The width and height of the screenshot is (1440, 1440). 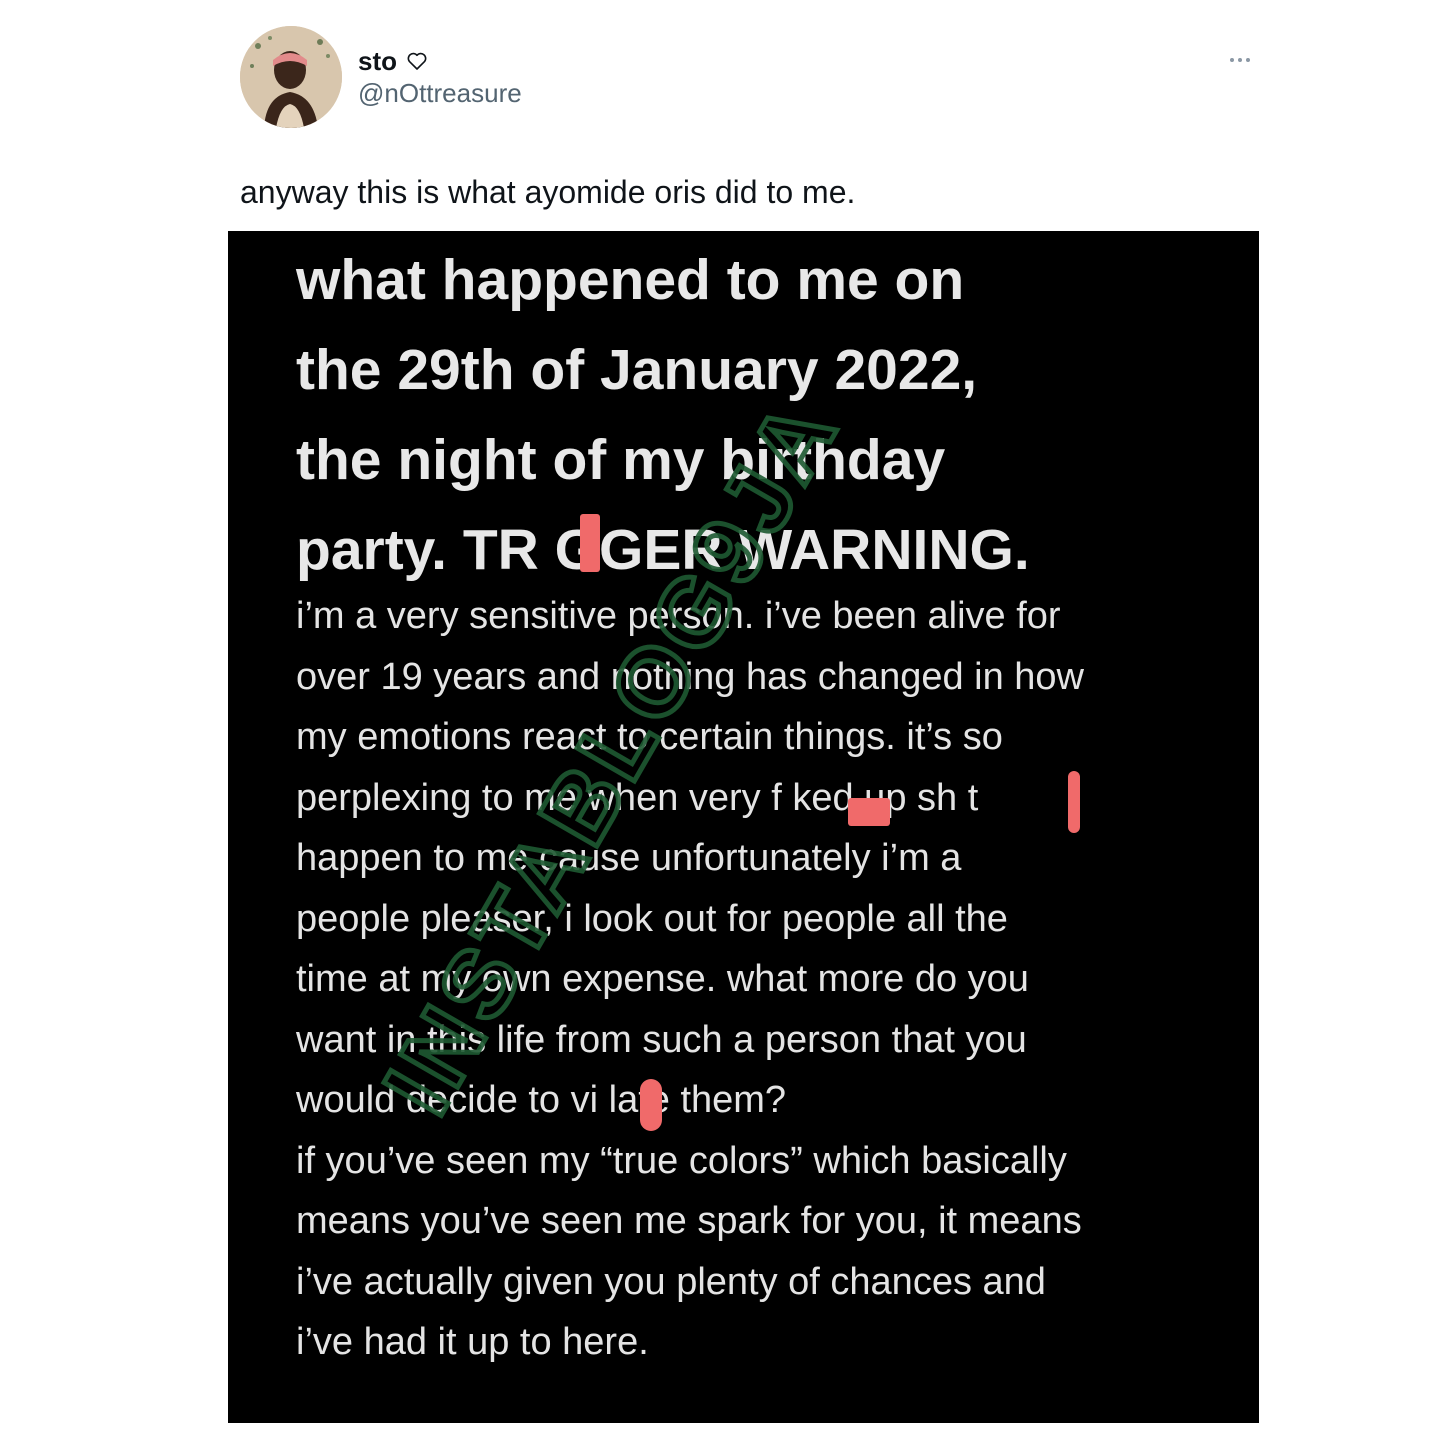 I want to click on body-line: time at my own expense. what more do you, so click(x=662, y=979).